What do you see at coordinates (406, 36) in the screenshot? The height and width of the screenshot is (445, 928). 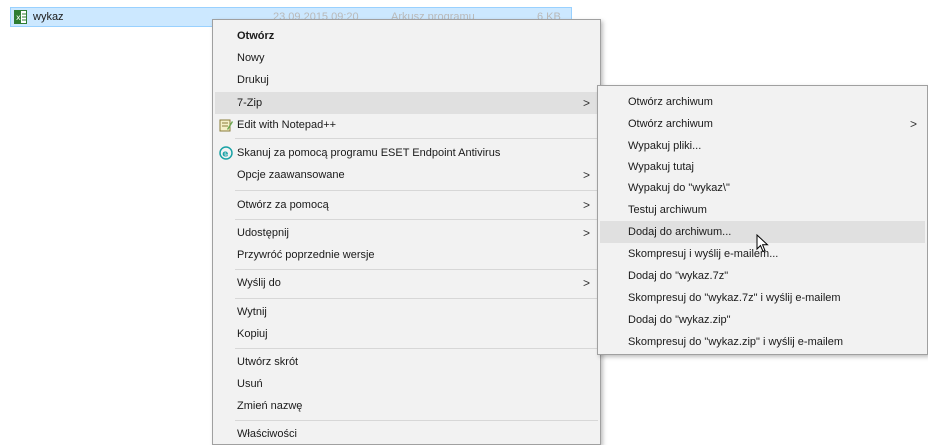 I see `menu-item-open: Otwórz` at bounding box center [406, 36].